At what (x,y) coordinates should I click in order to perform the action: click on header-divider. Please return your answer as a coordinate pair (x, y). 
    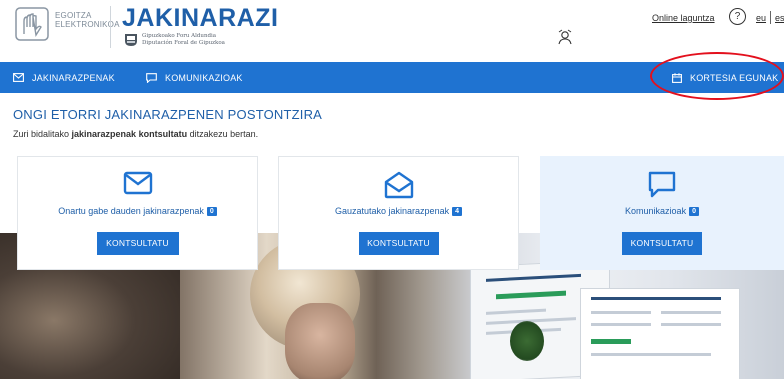
    Looking at the image, I should click on (110, 27).